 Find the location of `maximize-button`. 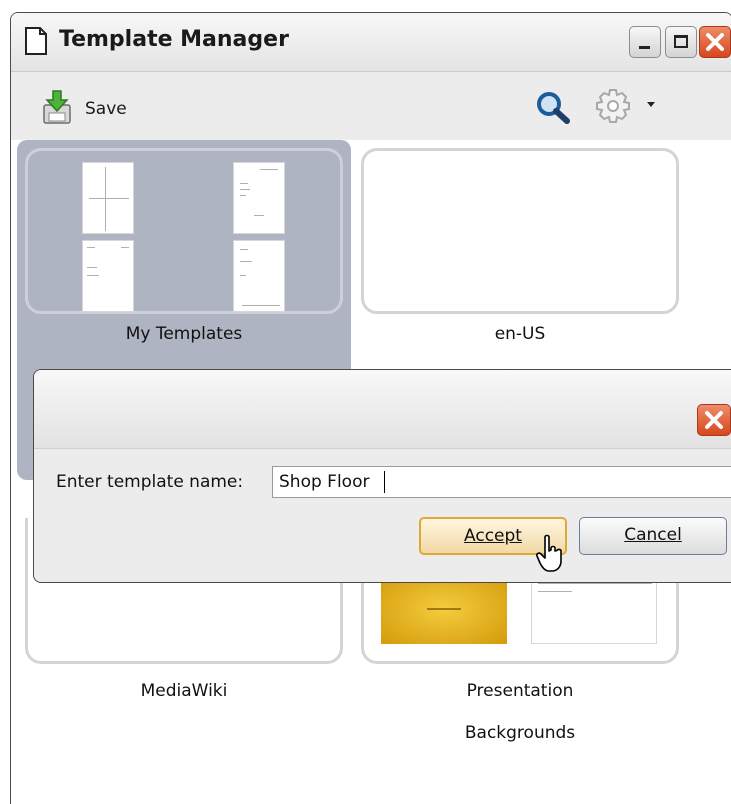

maximize-button is located at coordinates (681, 42).